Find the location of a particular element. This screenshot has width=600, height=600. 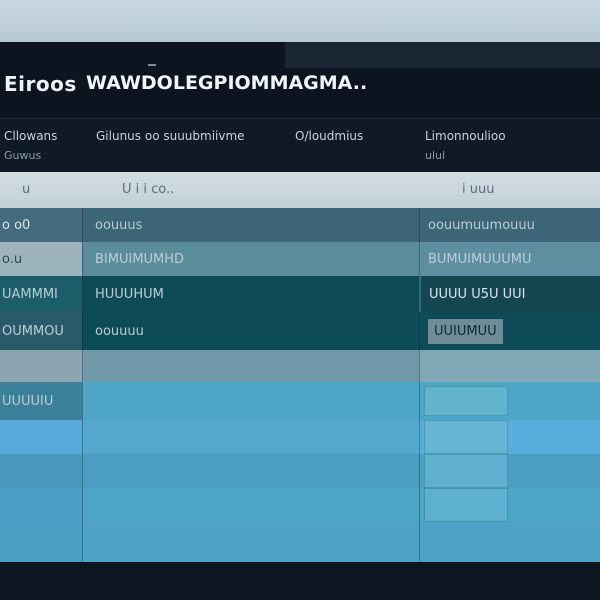

toolbar-item-2-label: Gilunus oo suuubmiivme is located at coordinates (170, 136).